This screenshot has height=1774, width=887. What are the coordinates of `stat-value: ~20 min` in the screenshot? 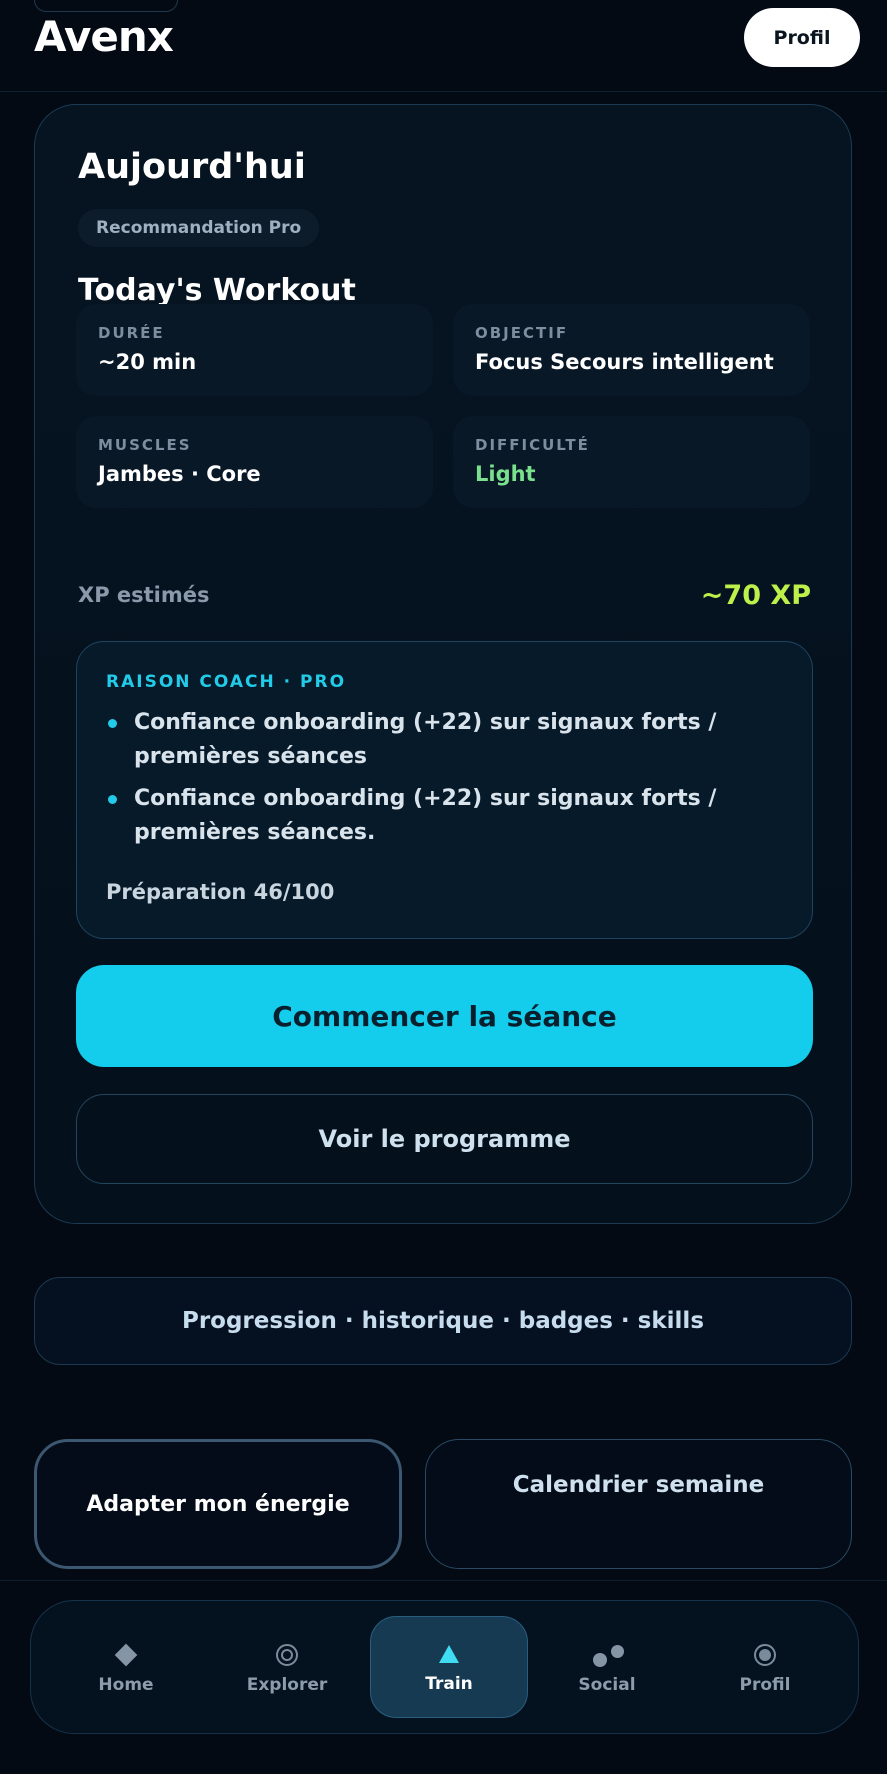 It's located at (147, 362).